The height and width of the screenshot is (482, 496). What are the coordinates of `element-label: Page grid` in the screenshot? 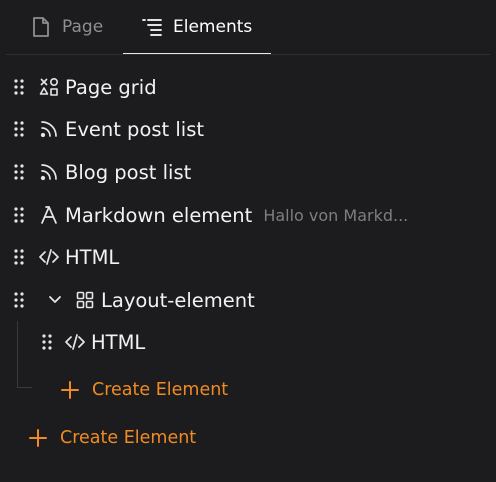 It's located at (111, 87).